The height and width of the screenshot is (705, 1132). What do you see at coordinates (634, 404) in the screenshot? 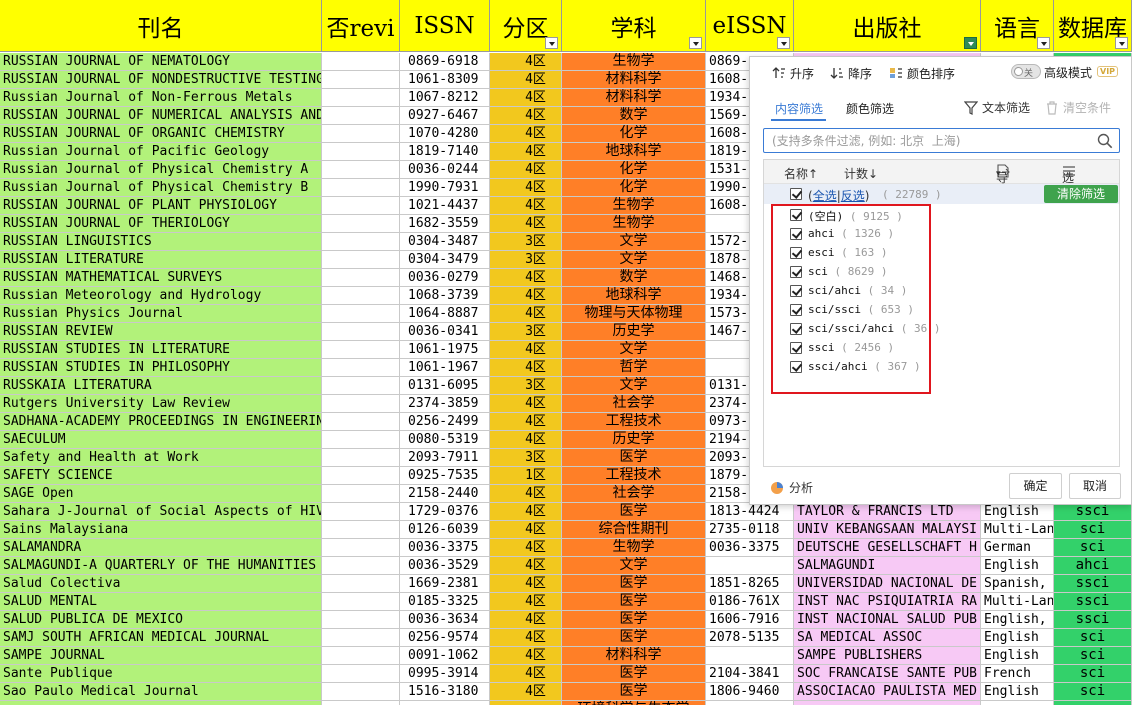
I see `cell-subj: 社会学` at bounding box center [634, 404].